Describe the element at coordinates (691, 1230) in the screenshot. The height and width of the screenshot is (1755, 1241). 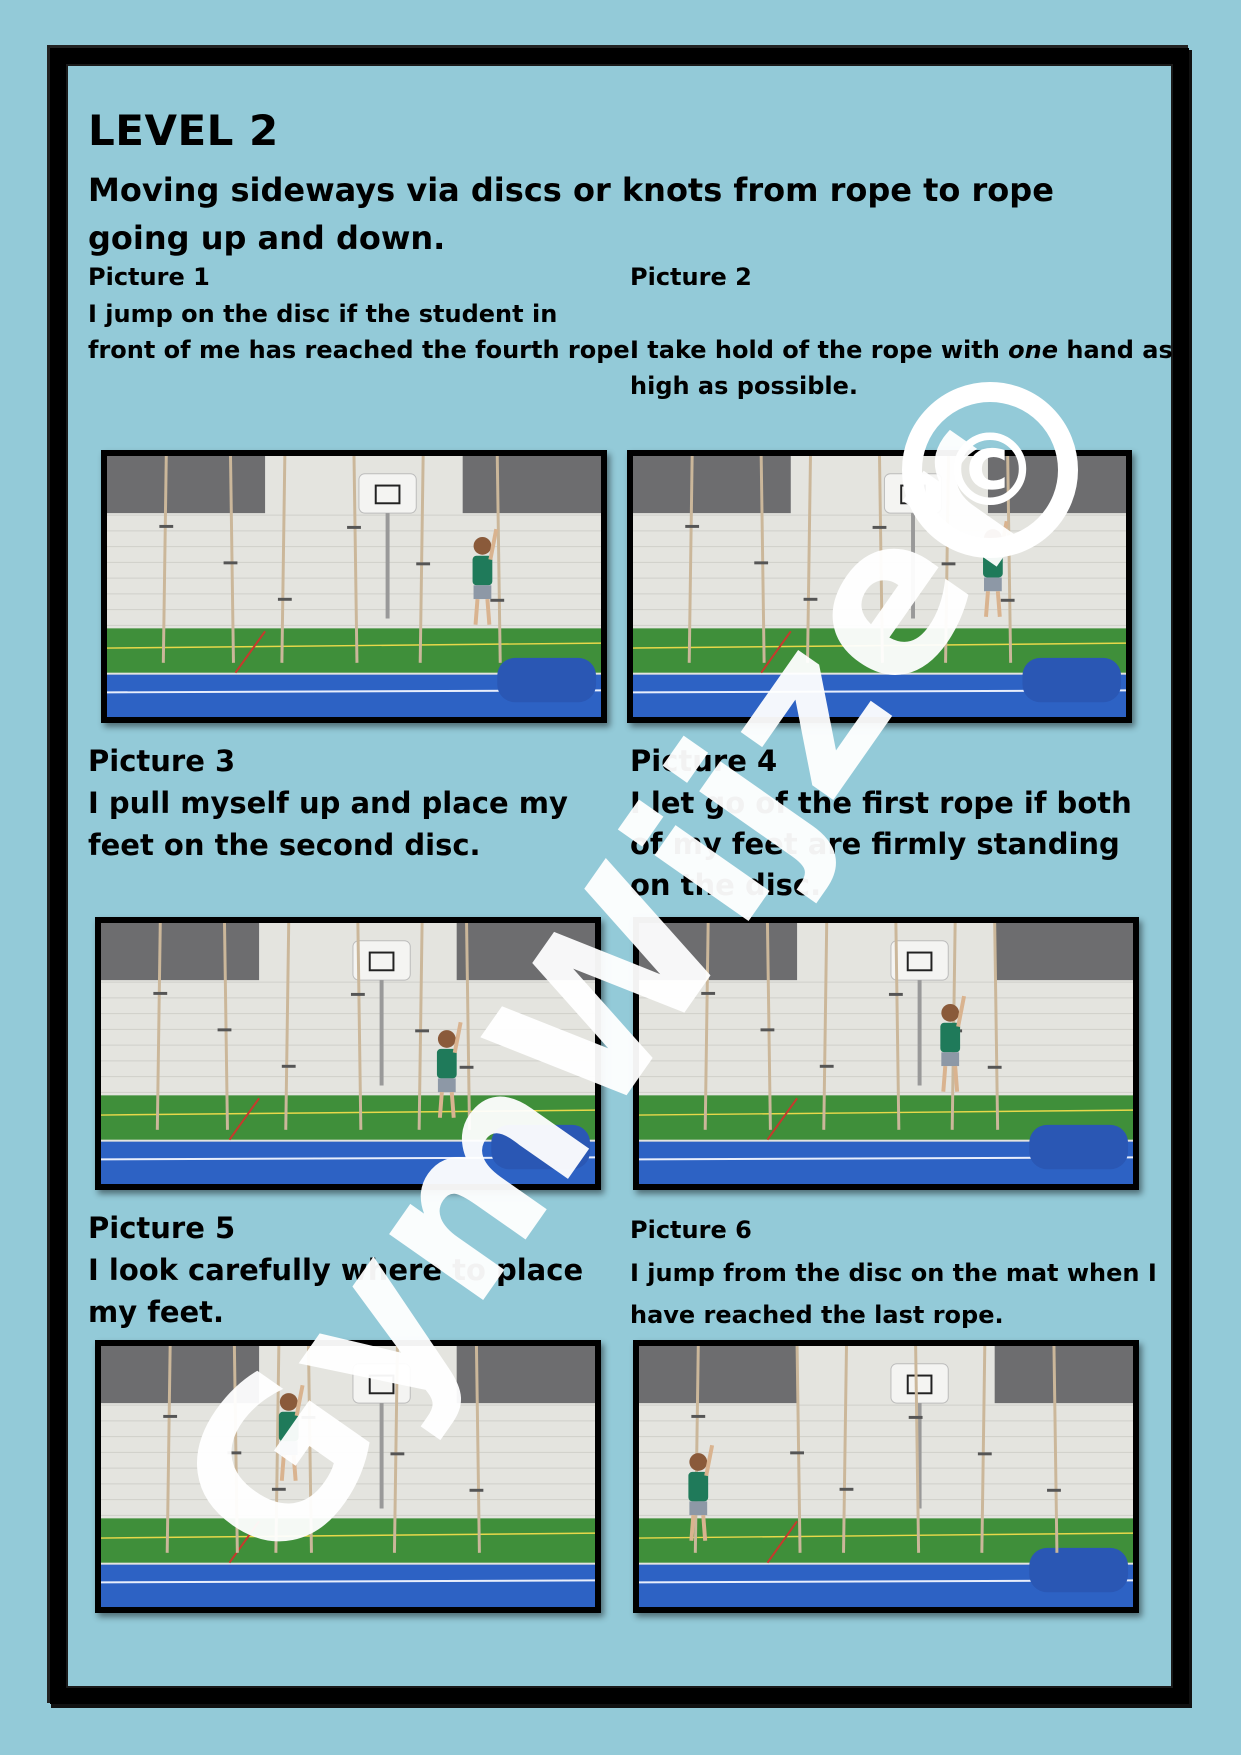
I see `picture-6-label: Picture 6` at that location.